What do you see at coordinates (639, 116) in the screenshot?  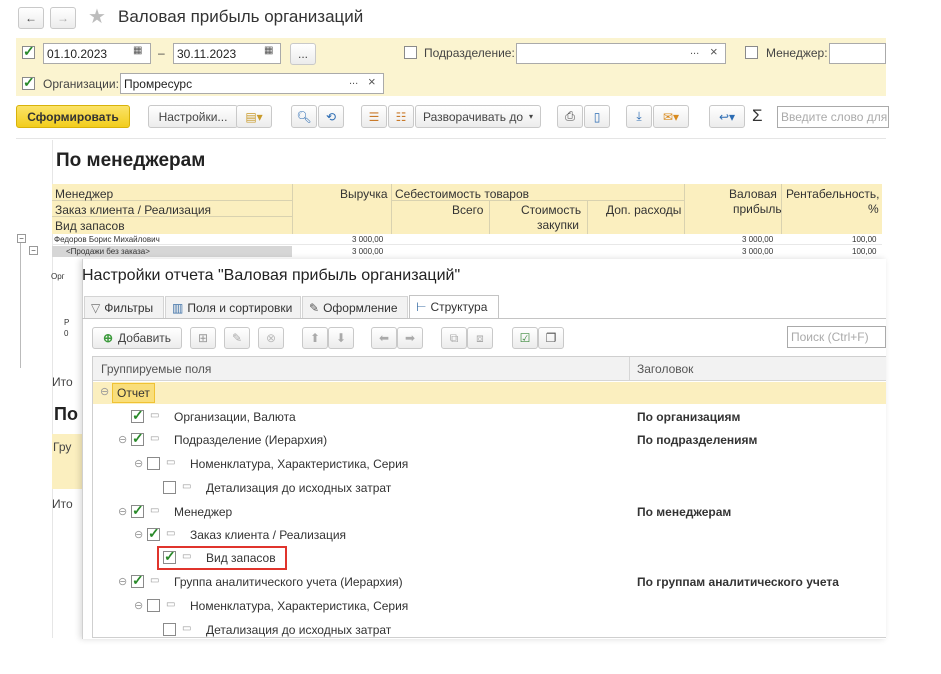 I see `save-button: ⤓` at bounding box center [639, 116].